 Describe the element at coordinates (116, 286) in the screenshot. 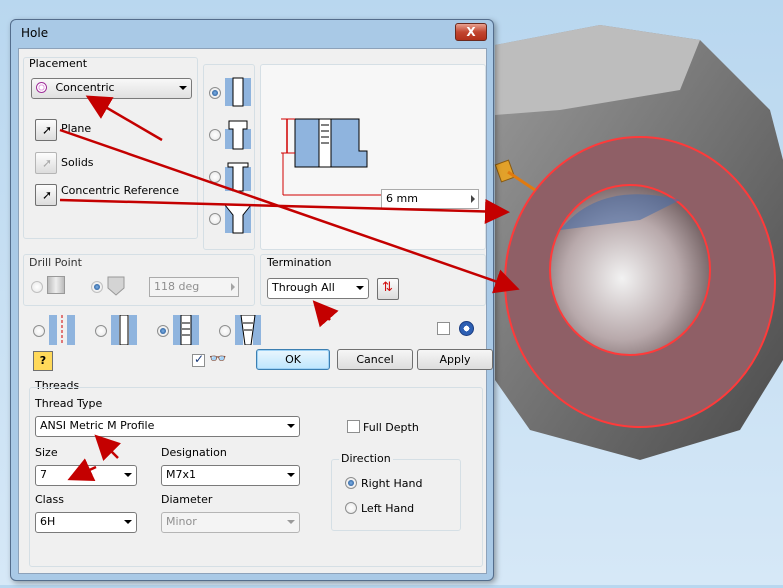

I see `angle-drill-icon` at that location.